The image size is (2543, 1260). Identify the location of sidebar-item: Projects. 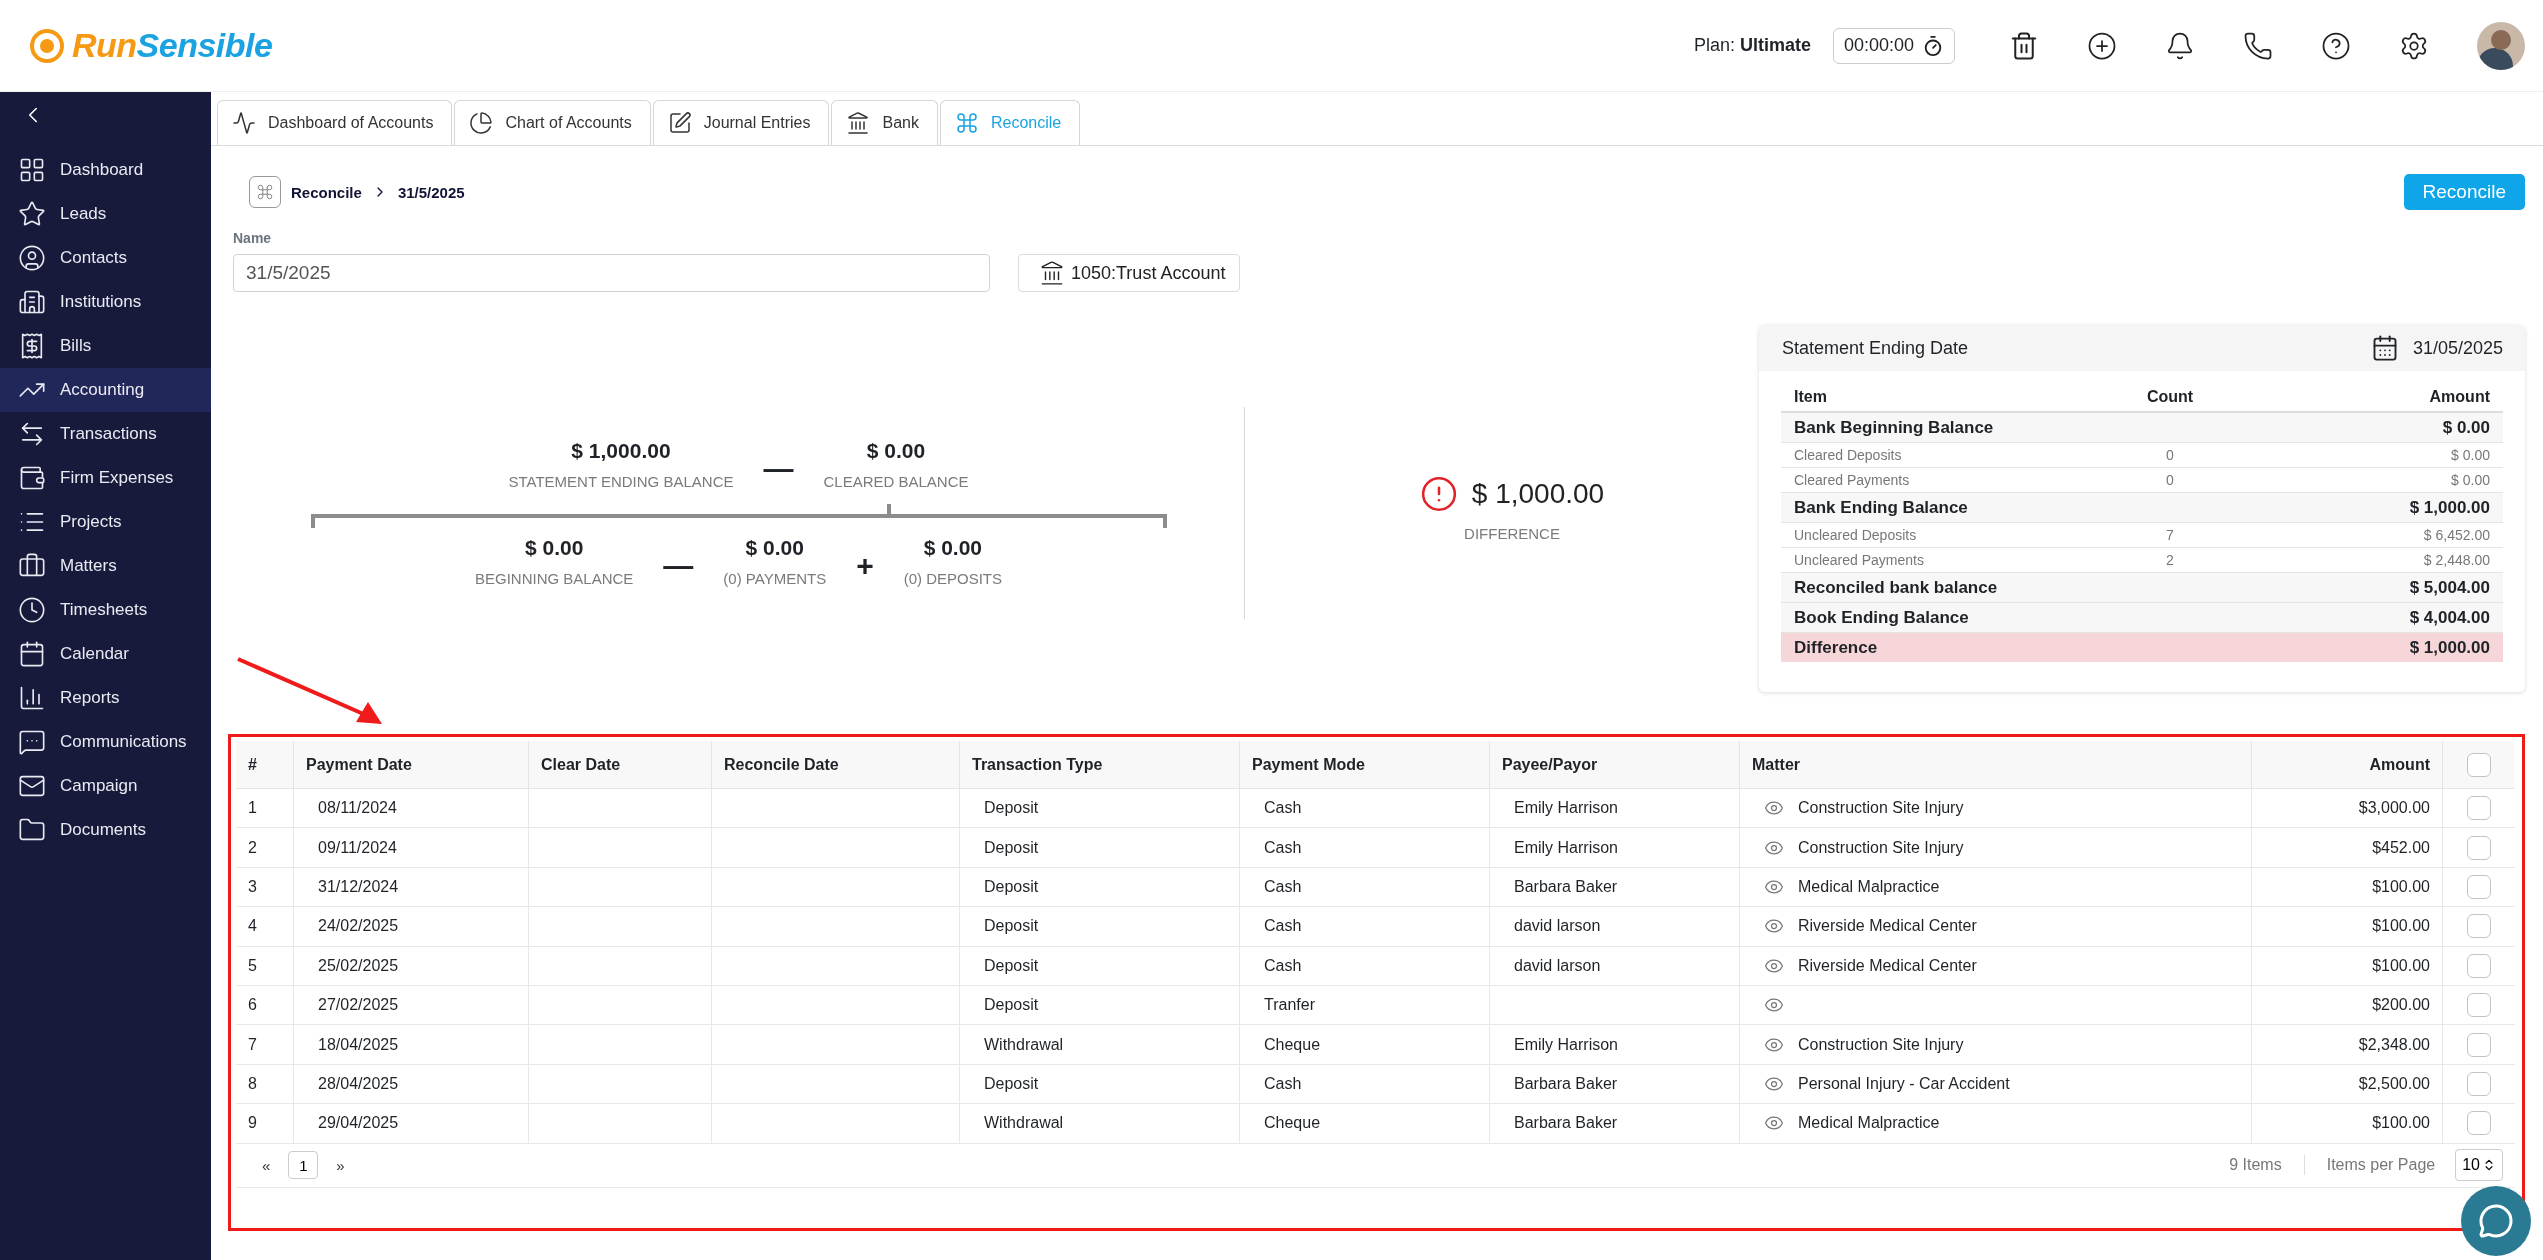
(105, 522).